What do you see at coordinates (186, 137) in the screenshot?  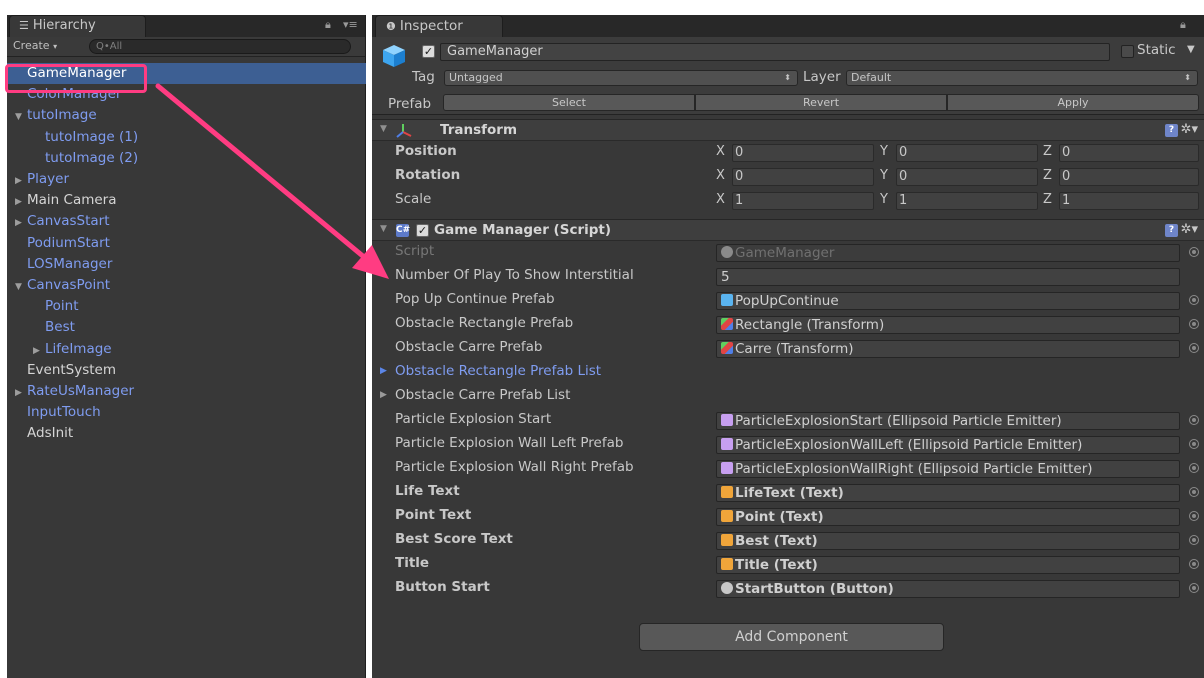 I see `hierarchy-item: tutoImage (1)` at bounding box center [186, 137].